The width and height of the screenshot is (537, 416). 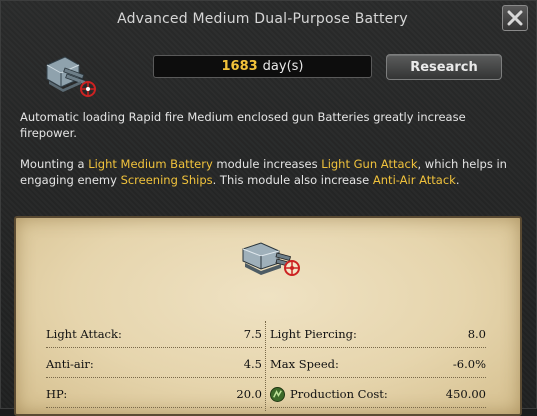 What do you see at coordinates (283, 66) in the screenshot?
I see `days-unit: day(s)` at bounding box center [283, 66].